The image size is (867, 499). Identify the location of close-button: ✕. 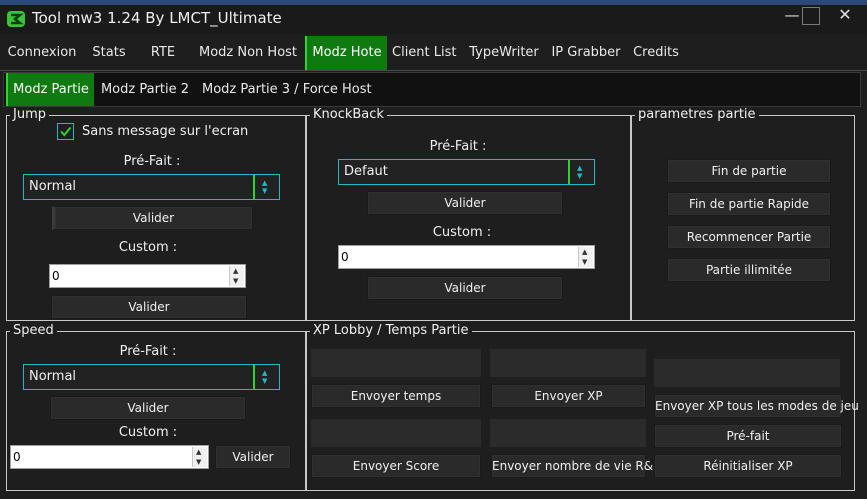
(845, 16).